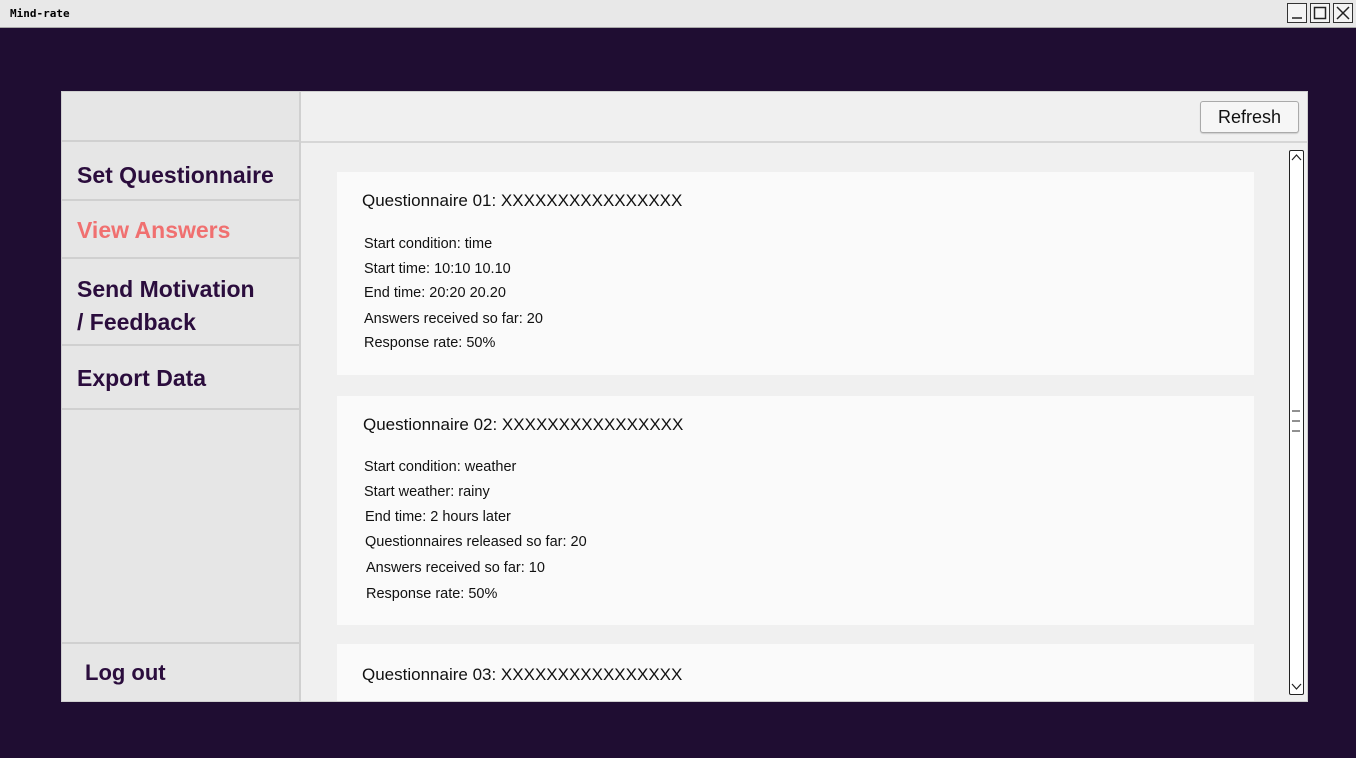 This screenshot has width=1356, height=758. What do you see at coordinates (142, 378) in the screenshot?
I see `sidebar-item-label: Export Data` at bounding box center [142, 378].